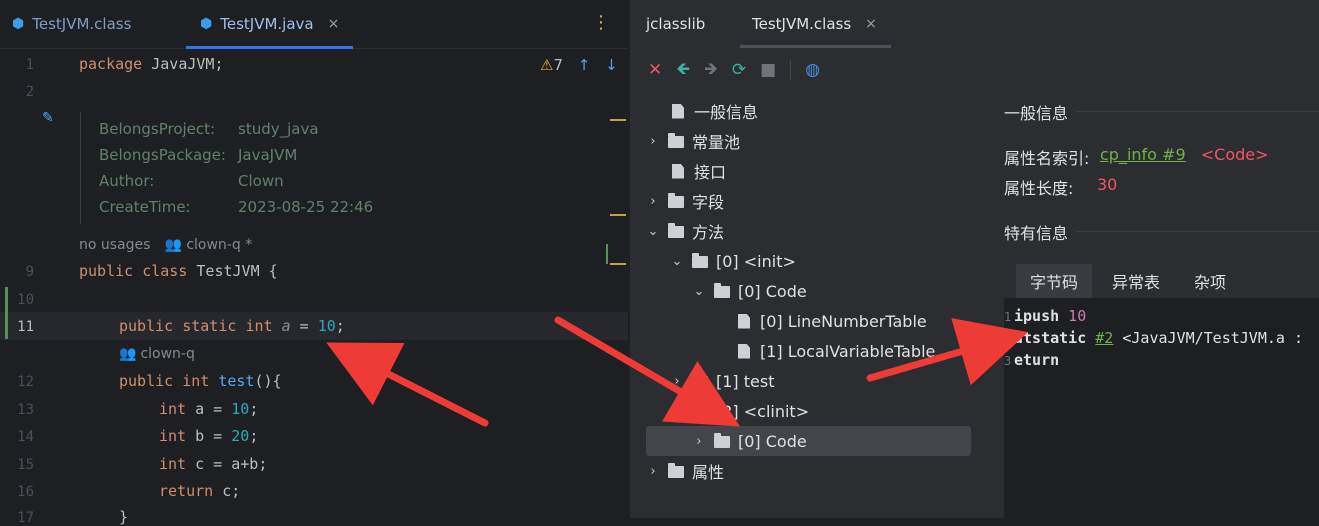 This screenshot has height=526, width=1319. Describe the element at coordinates (306, 207) in the screenshot. I see `doc-value: 2023-08-25 22:46` at that location.